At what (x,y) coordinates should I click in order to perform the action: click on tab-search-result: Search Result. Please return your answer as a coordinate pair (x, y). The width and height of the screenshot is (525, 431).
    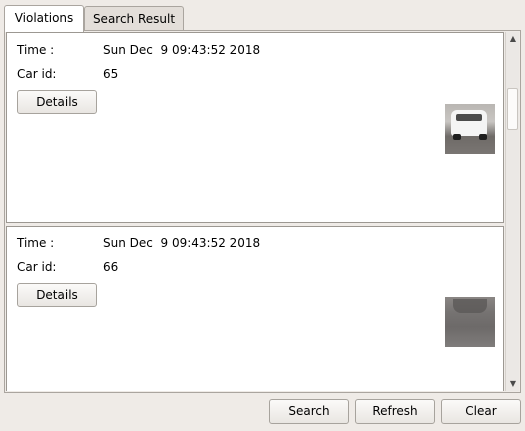
    Looking at the image, I should click on (134, 18).